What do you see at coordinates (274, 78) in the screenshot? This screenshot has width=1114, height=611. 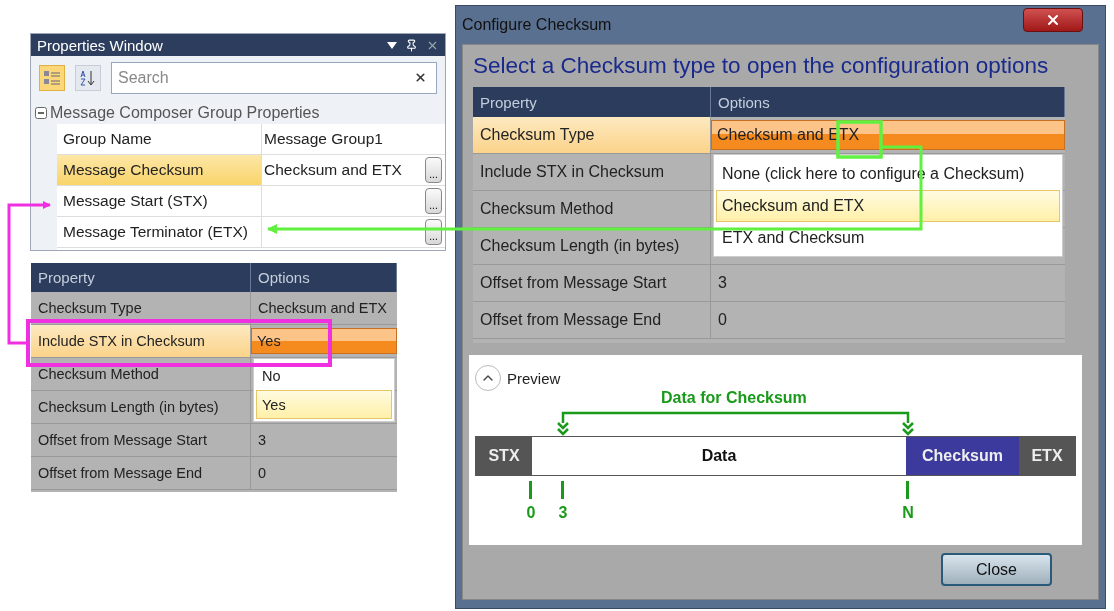 I see `search-field: Search` at bounding box center [274, 78].